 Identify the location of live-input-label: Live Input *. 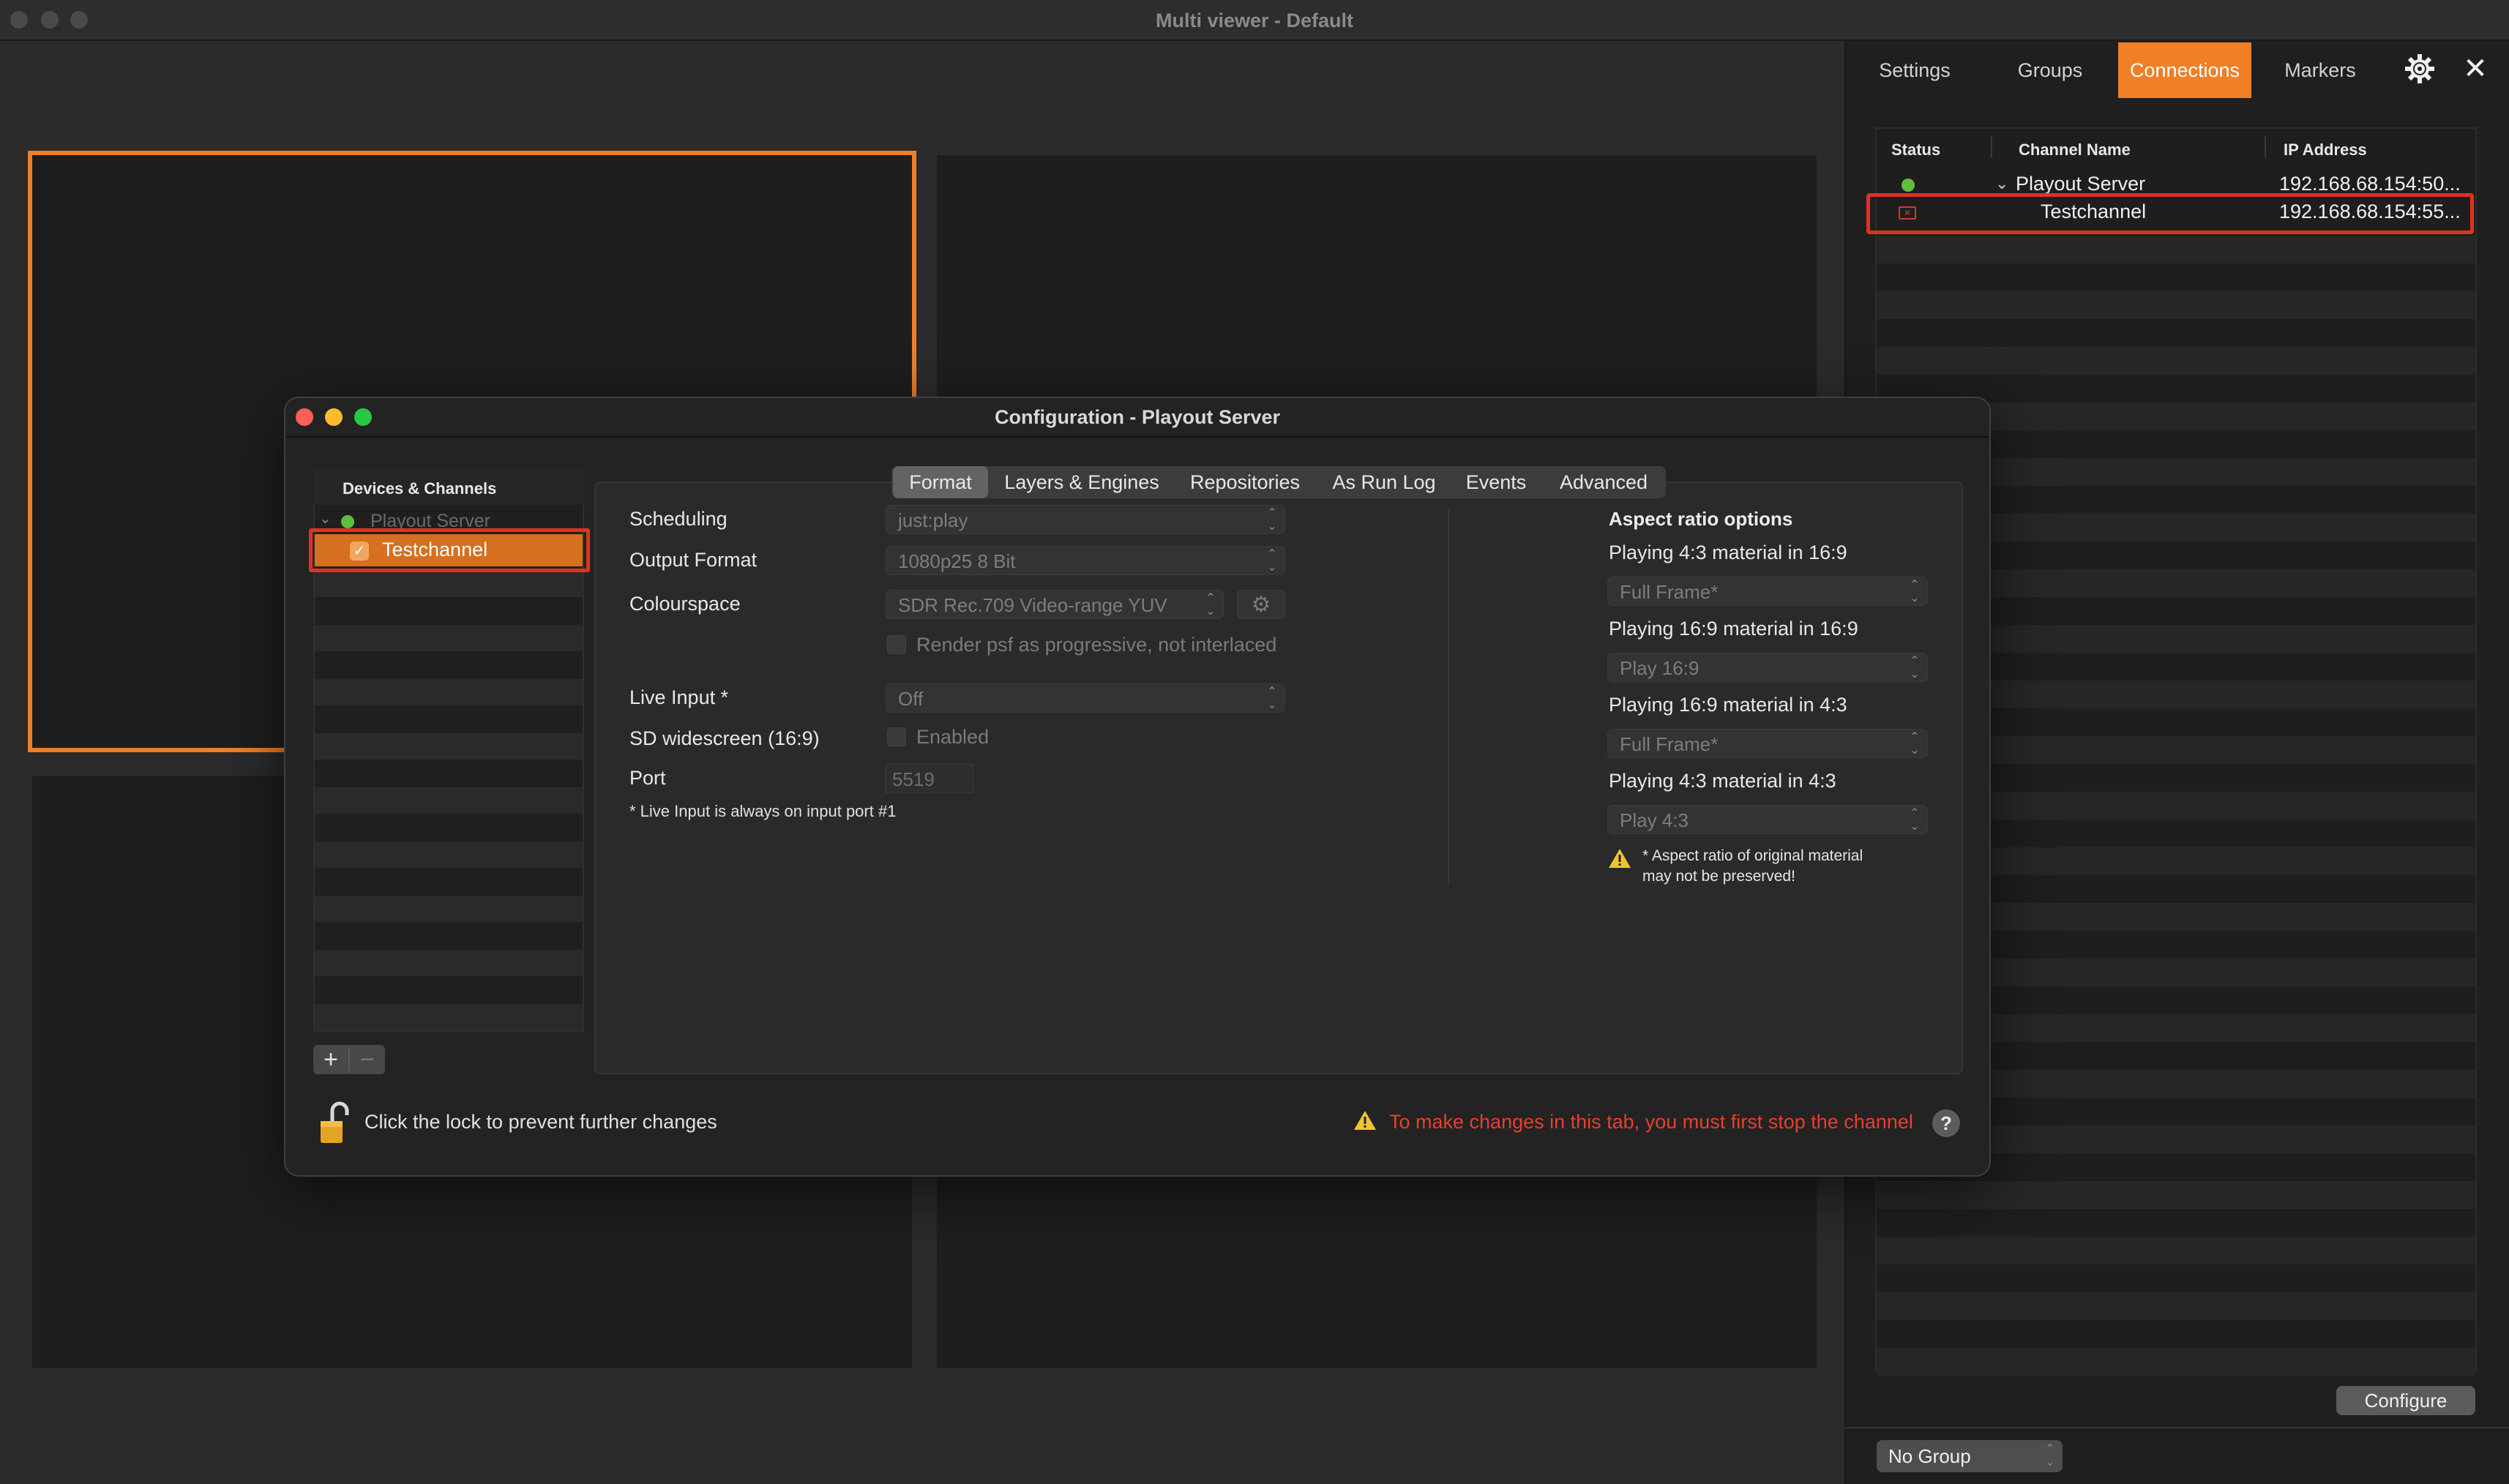
(679, 697).